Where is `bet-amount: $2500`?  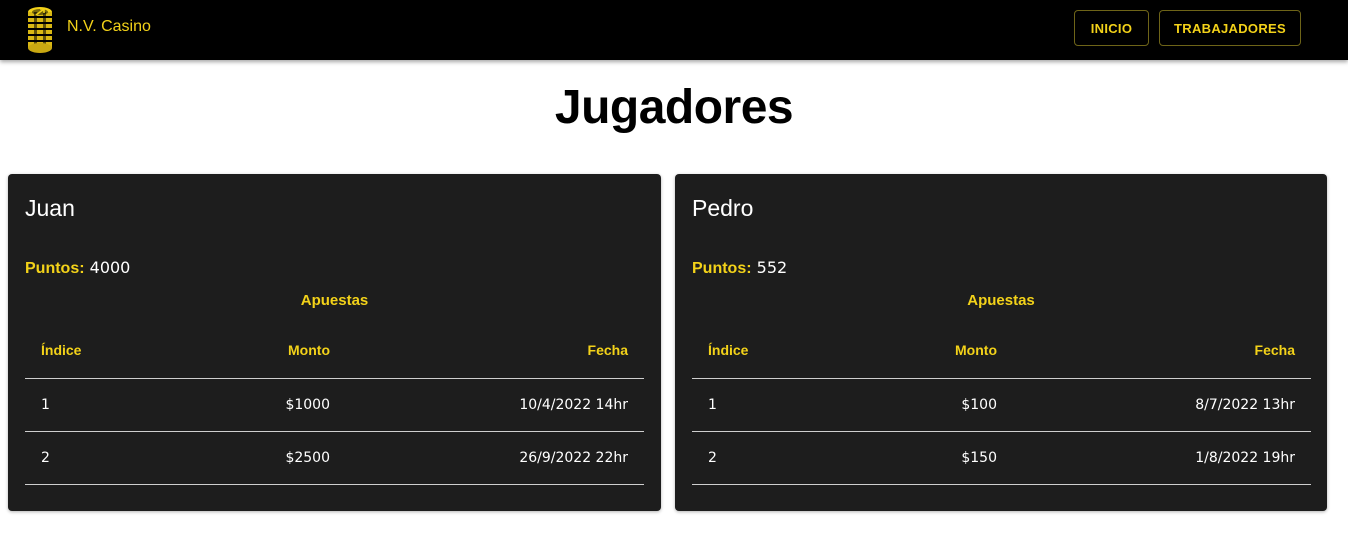 bet-amount: $2500 is located at coordinates (307, 458).